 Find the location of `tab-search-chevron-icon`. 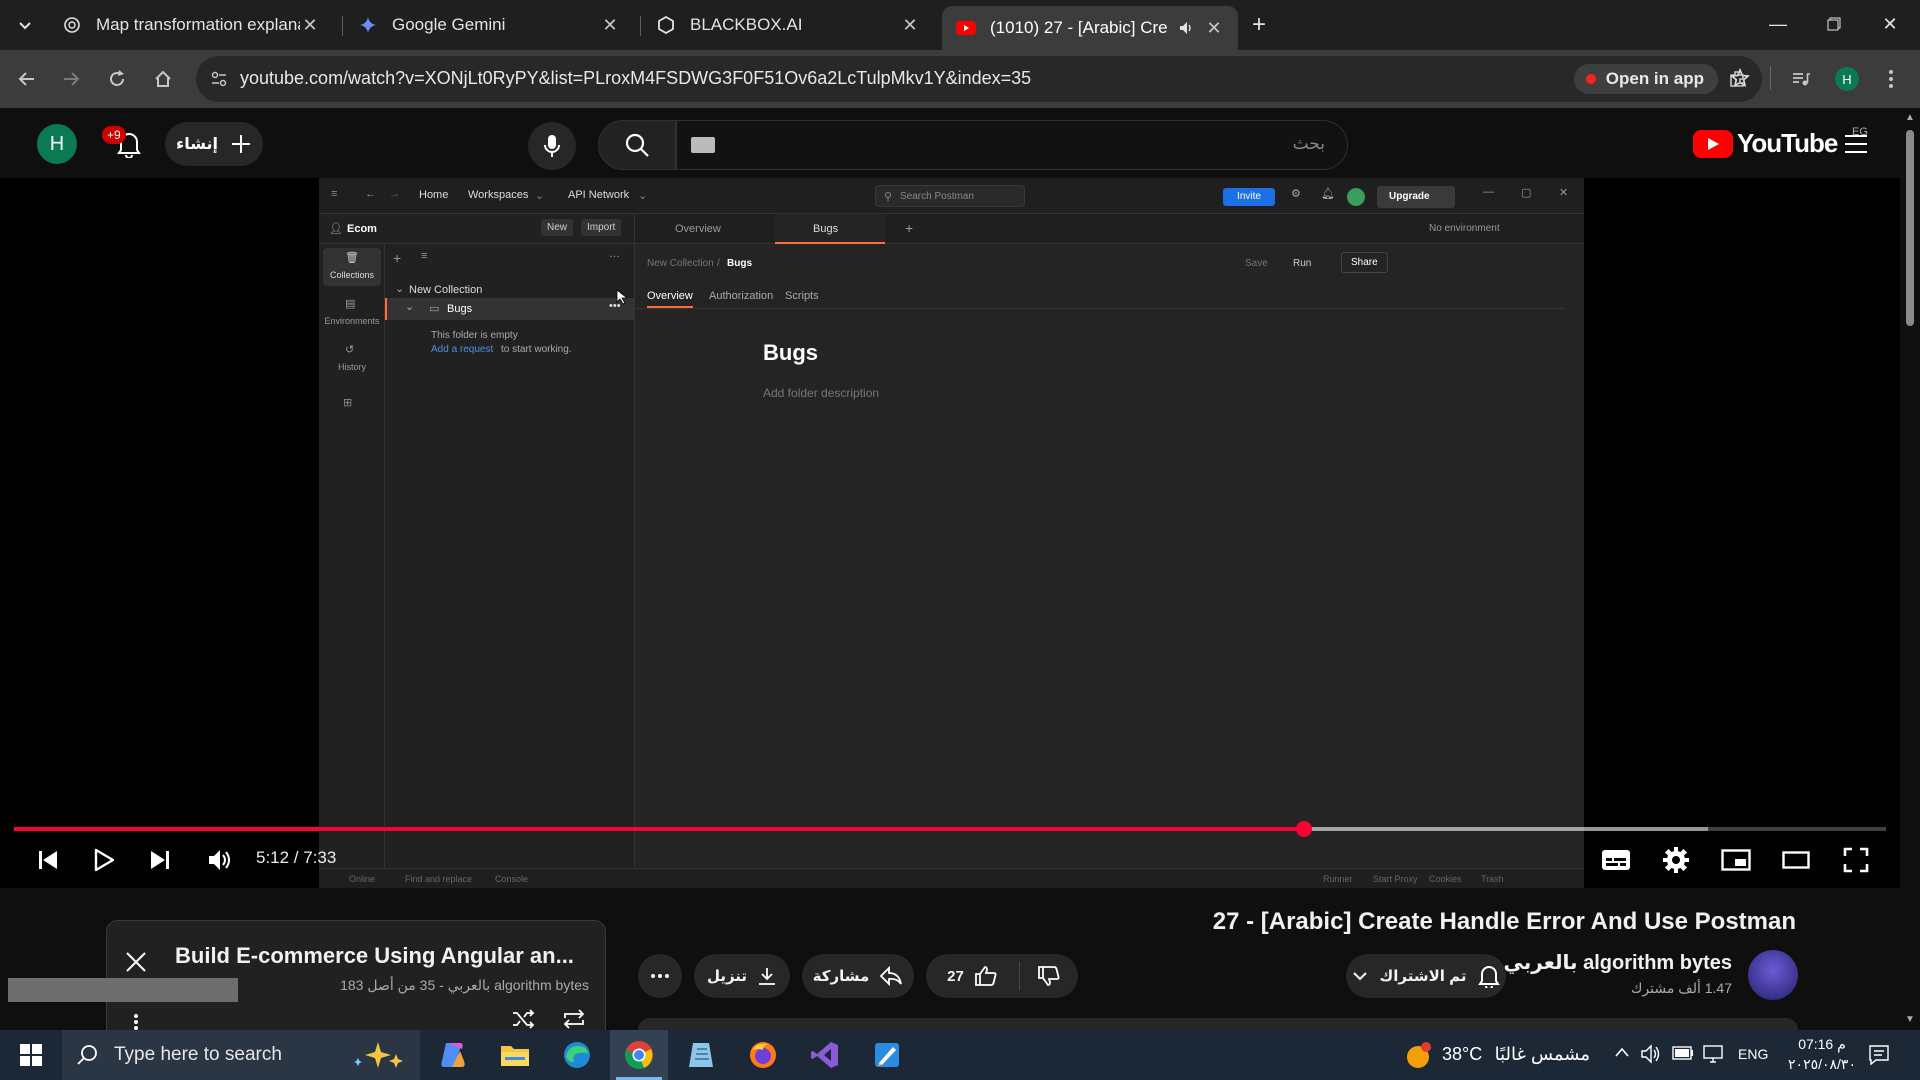

tab-search-chevron-icon is located at coordinates (25, 25).